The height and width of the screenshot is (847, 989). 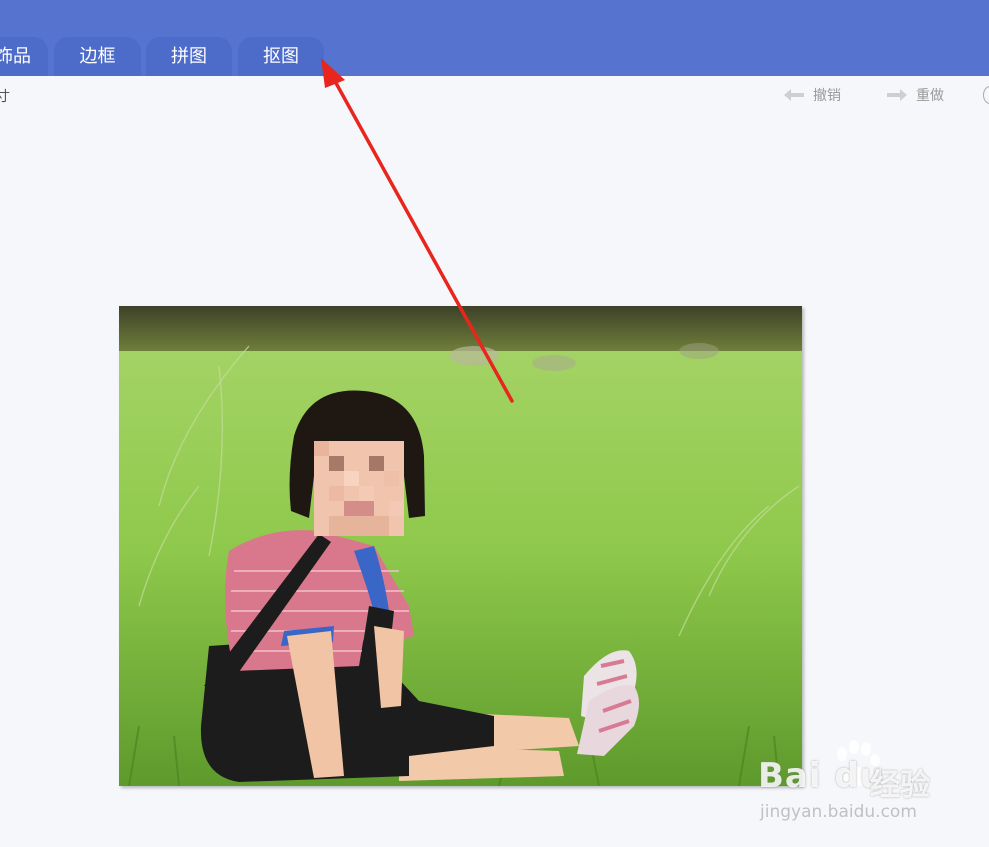 I want to click on tab-accessories: 饰品, so click(x=24, y=56).